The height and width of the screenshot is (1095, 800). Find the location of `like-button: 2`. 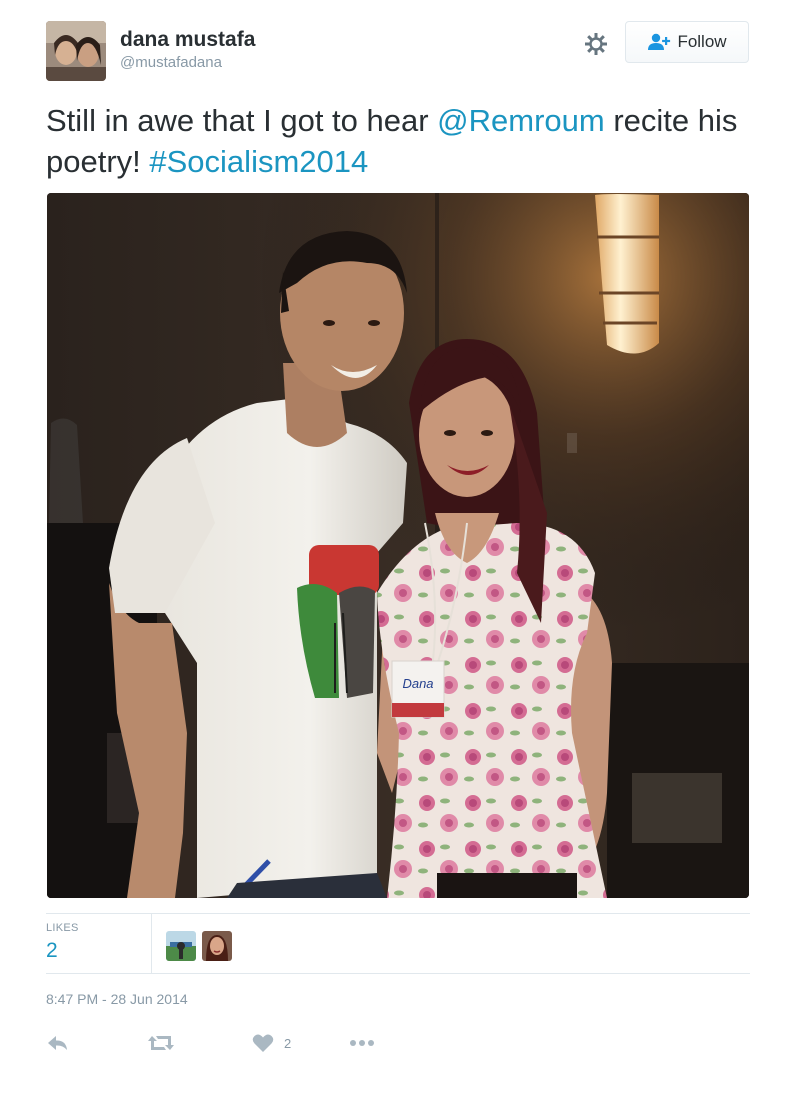

like-button: 2 is located at coordinates (271, 1043).